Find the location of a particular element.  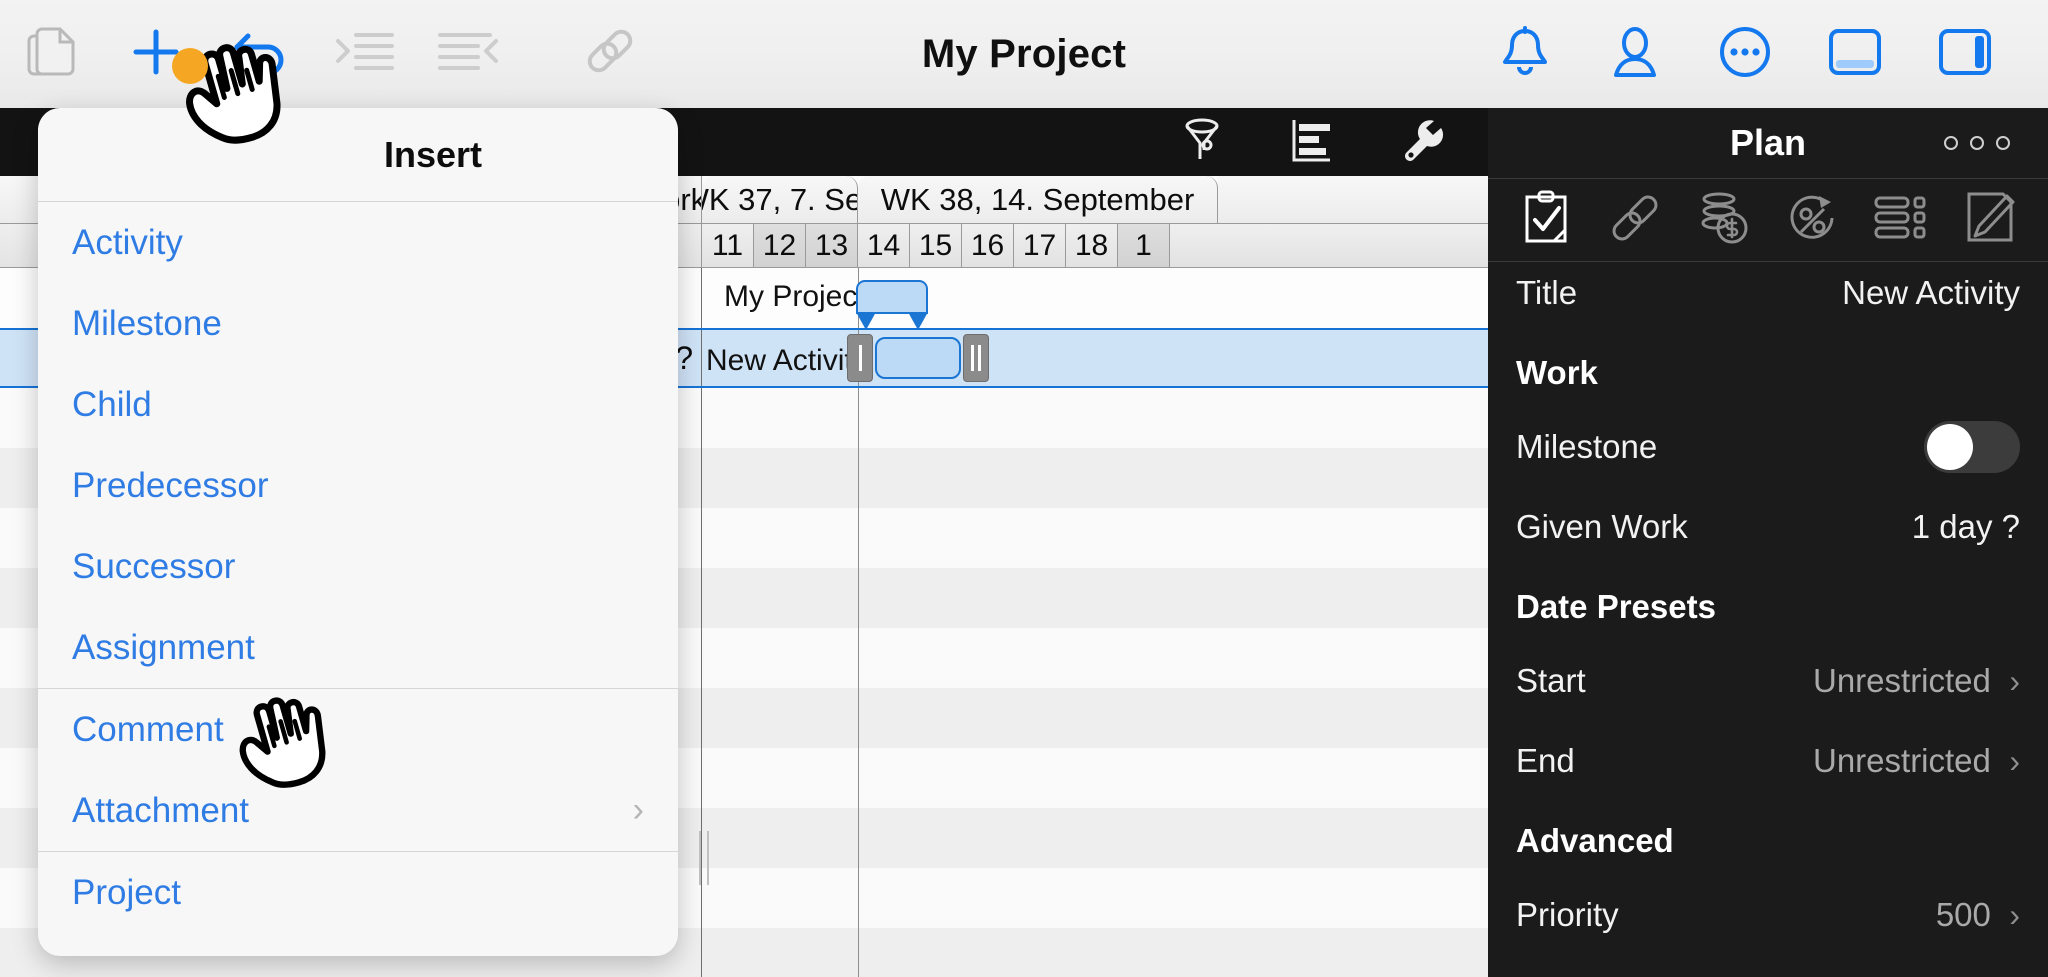

field-value: 500 is located at coordinates (1963, 914).